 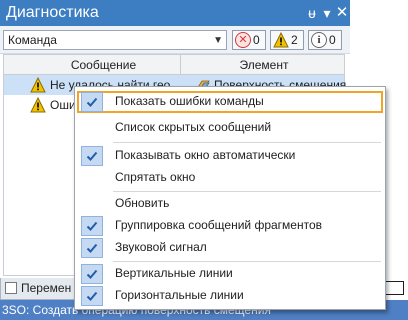 I want to click on info-icon: i, so click(x=319, y=40).